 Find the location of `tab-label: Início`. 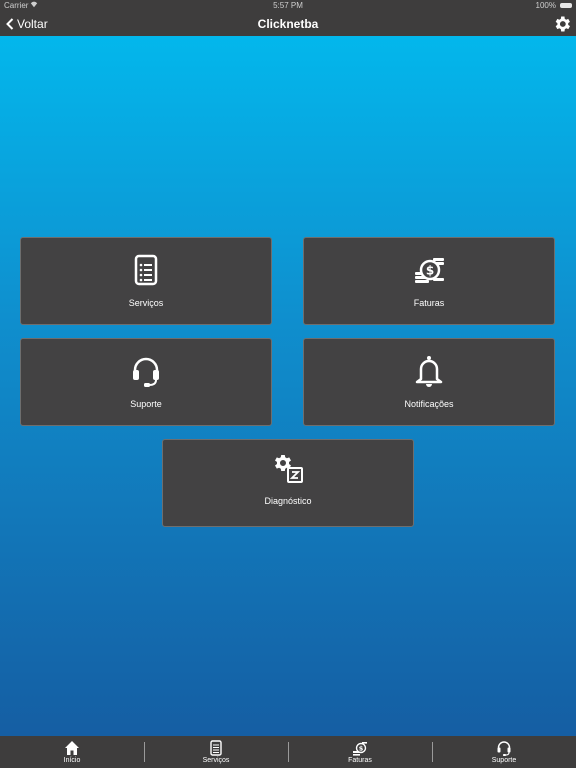

tab-label: Início is located at coordinates (72, 760).